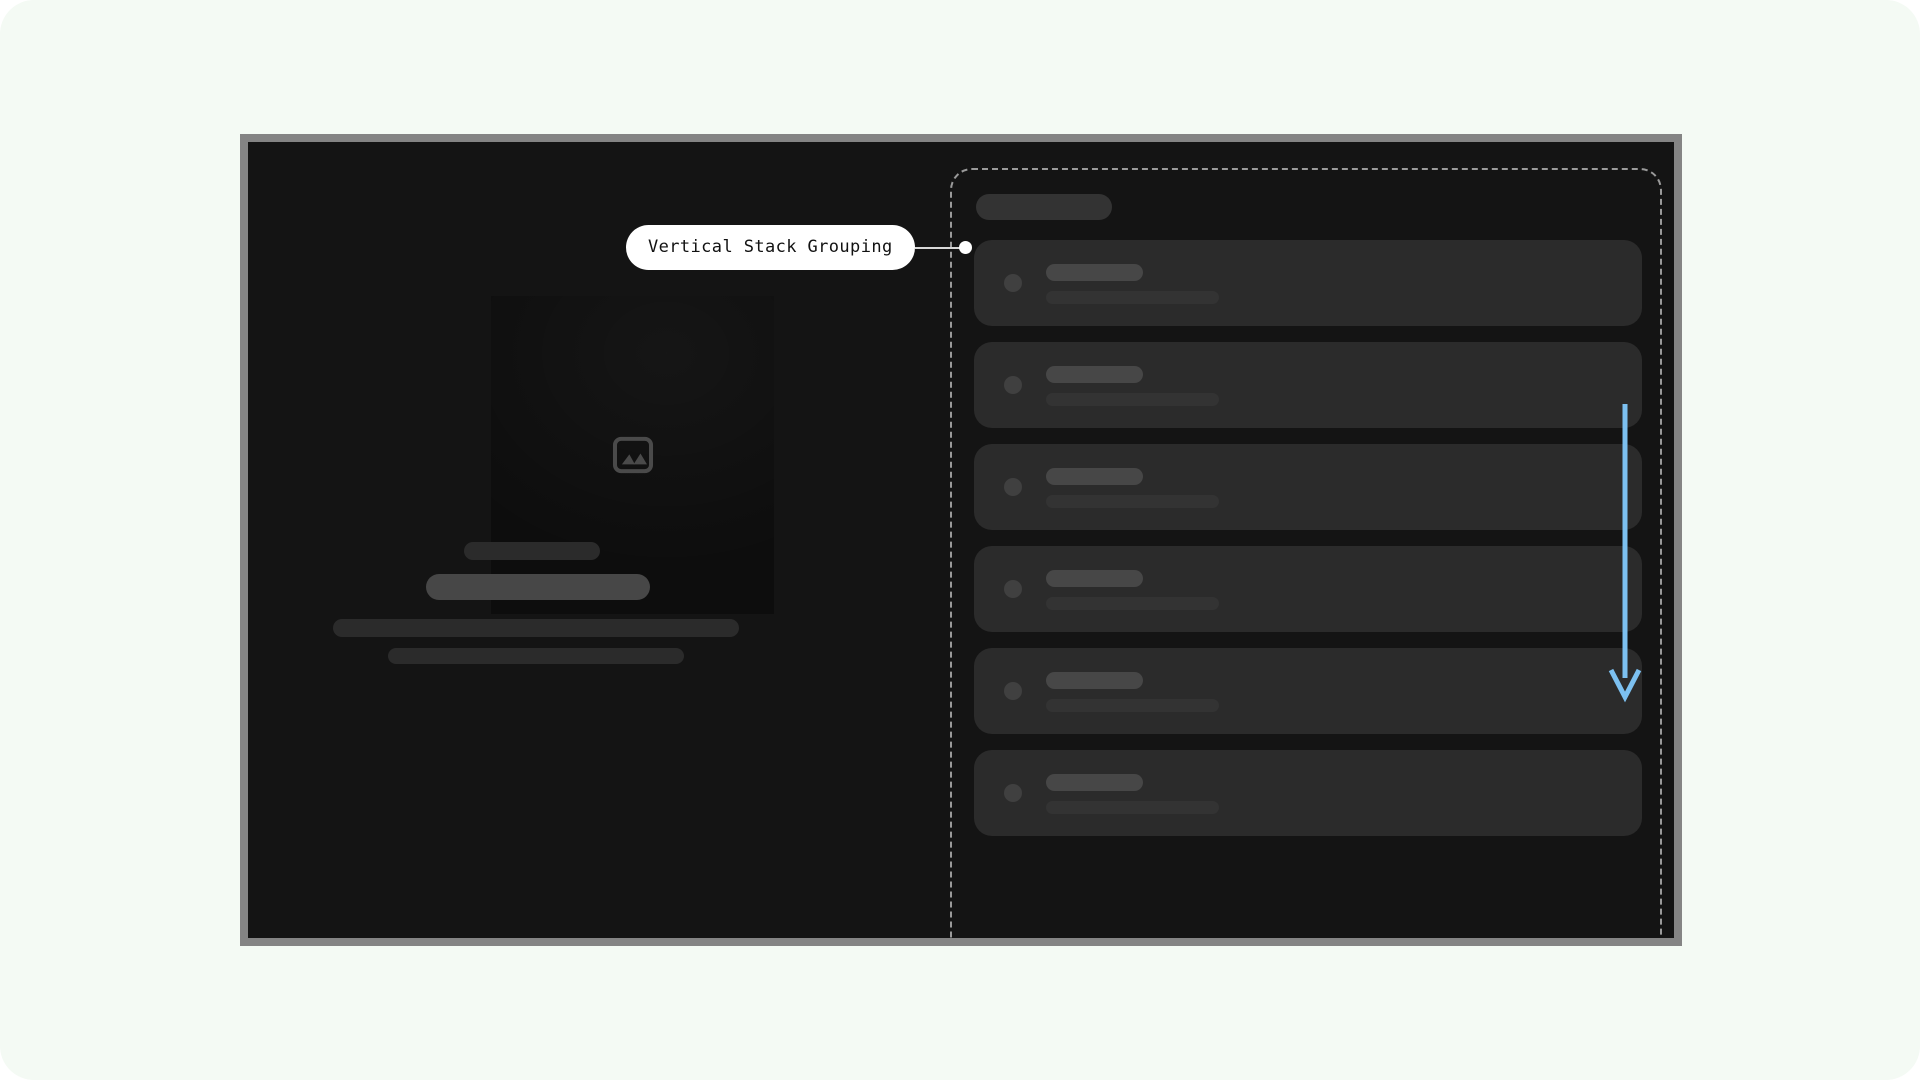 This screenshot has height=1080, width=1920. Describe the element at coordinates (965, 247) in the screenshot. I see `annotation-endpoint-dot` at that location.